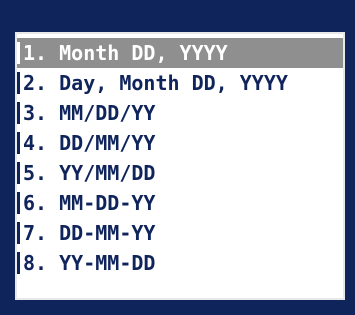  I want to click on date-format-option-label: 1. Month DD, YYYY, so click(125, 53).